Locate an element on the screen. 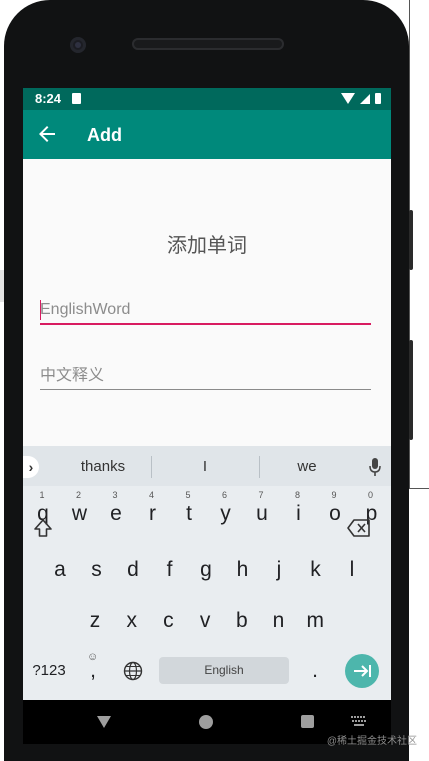 The height and width of the screenshot is (761, 429). key-label: o is located at coordinates (335, 513).